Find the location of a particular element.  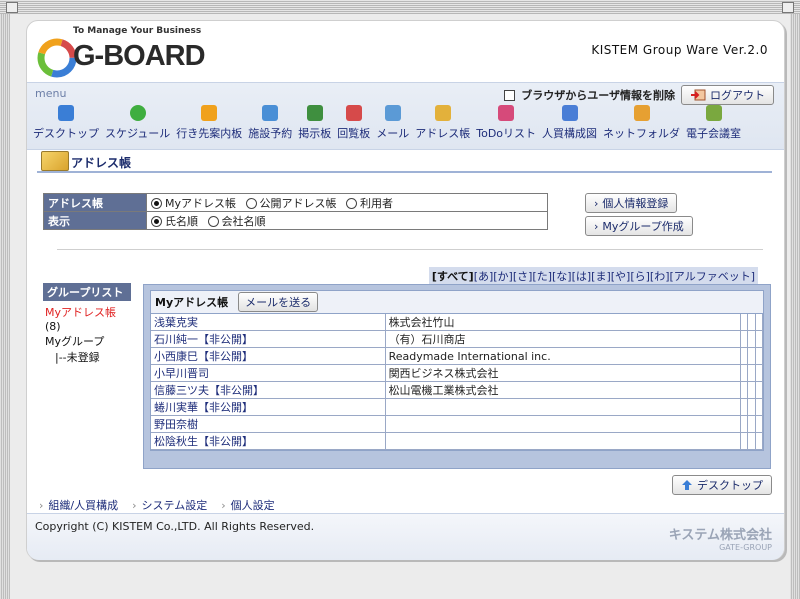

nav-facility-booking: 施設予約 is located at coordinates (270, 123).